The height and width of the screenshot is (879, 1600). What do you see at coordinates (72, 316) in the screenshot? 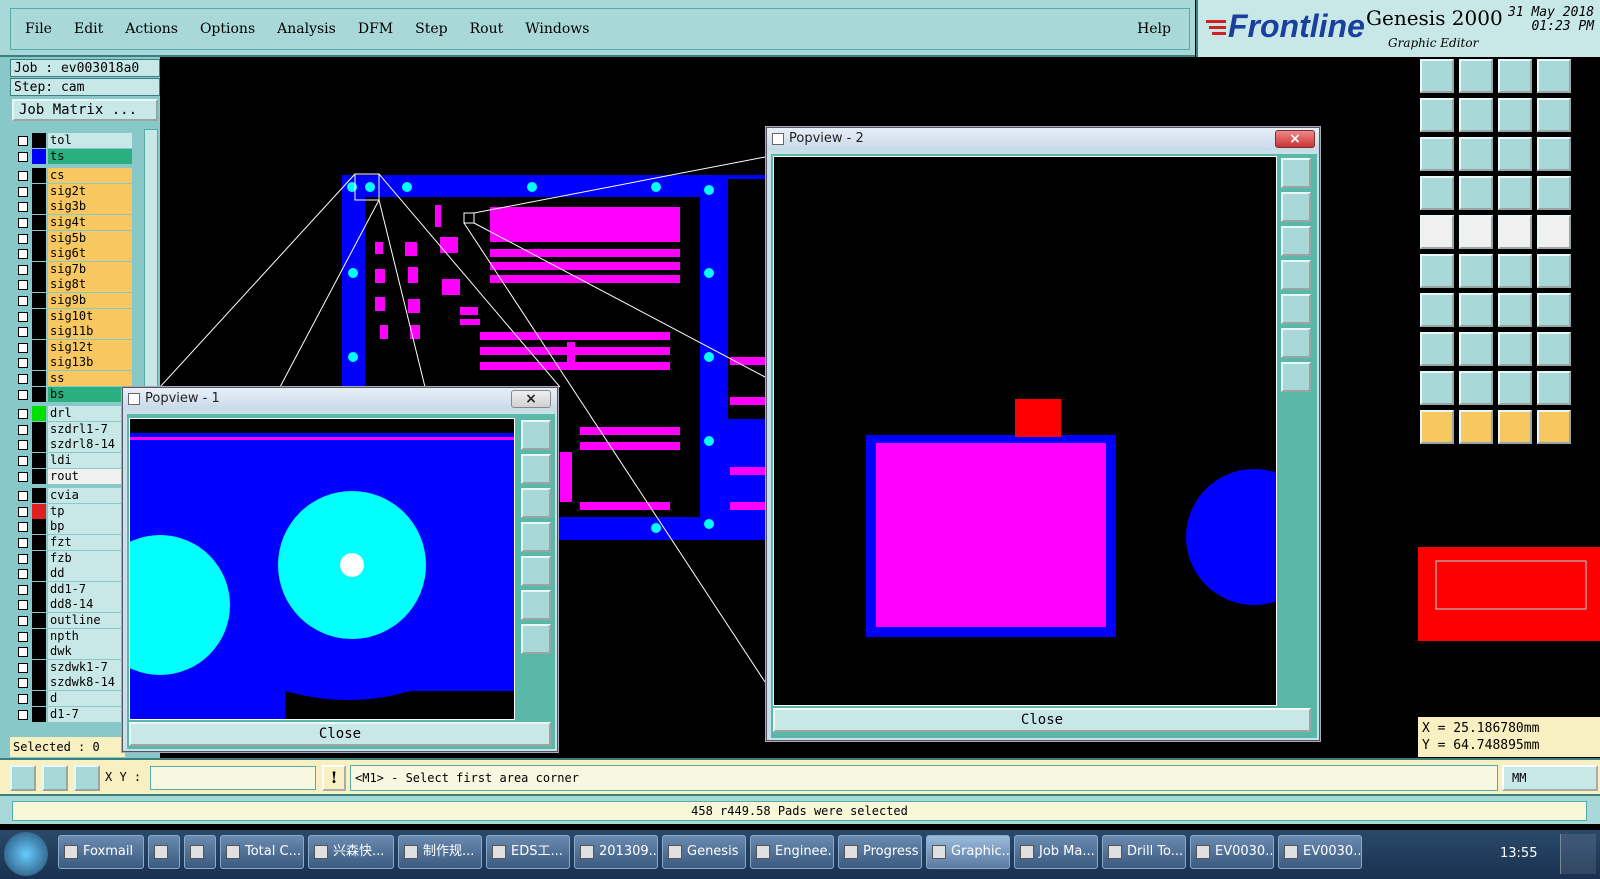
I see `layer-row-sig10t: sig10t` at bounding box center [72, 316].